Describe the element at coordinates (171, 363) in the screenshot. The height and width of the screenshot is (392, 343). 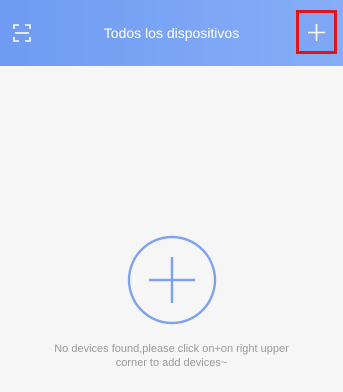
I see `empty-message-line-2: corner to add devices~` at that location.